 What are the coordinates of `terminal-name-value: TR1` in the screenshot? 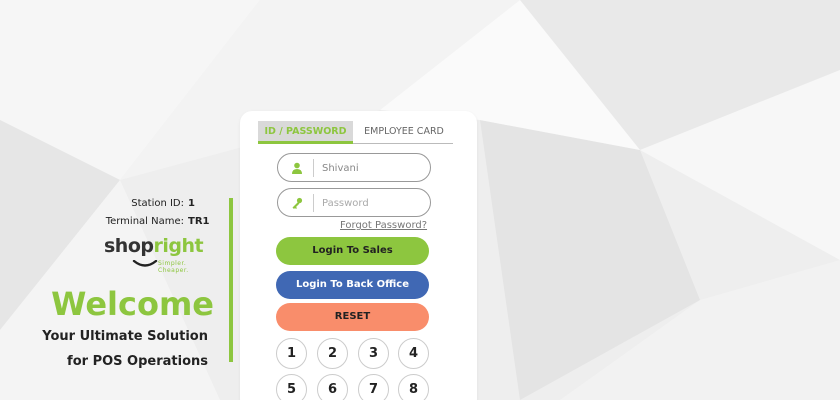 It's located at (199, 221).